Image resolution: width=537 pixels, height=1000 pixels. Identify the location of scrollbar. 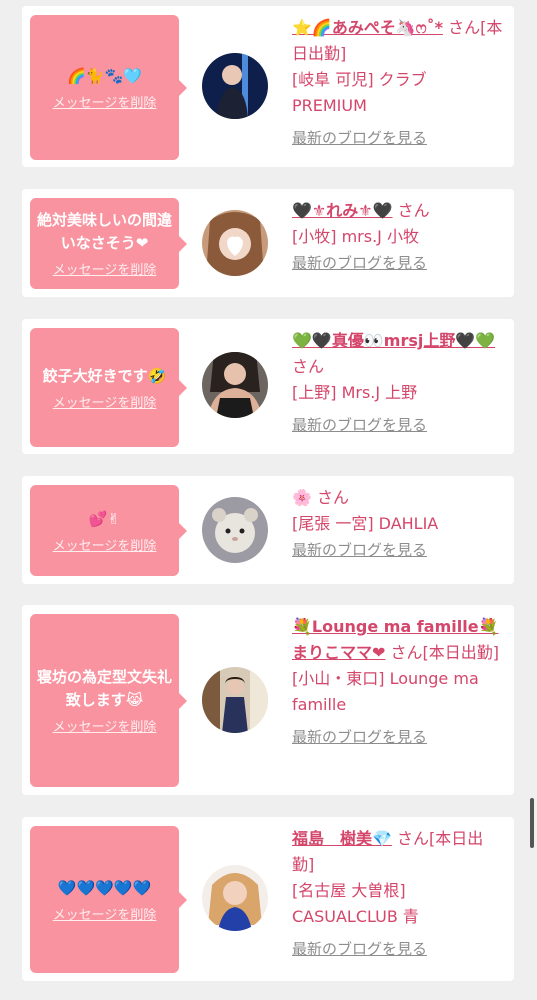
(532, 823).